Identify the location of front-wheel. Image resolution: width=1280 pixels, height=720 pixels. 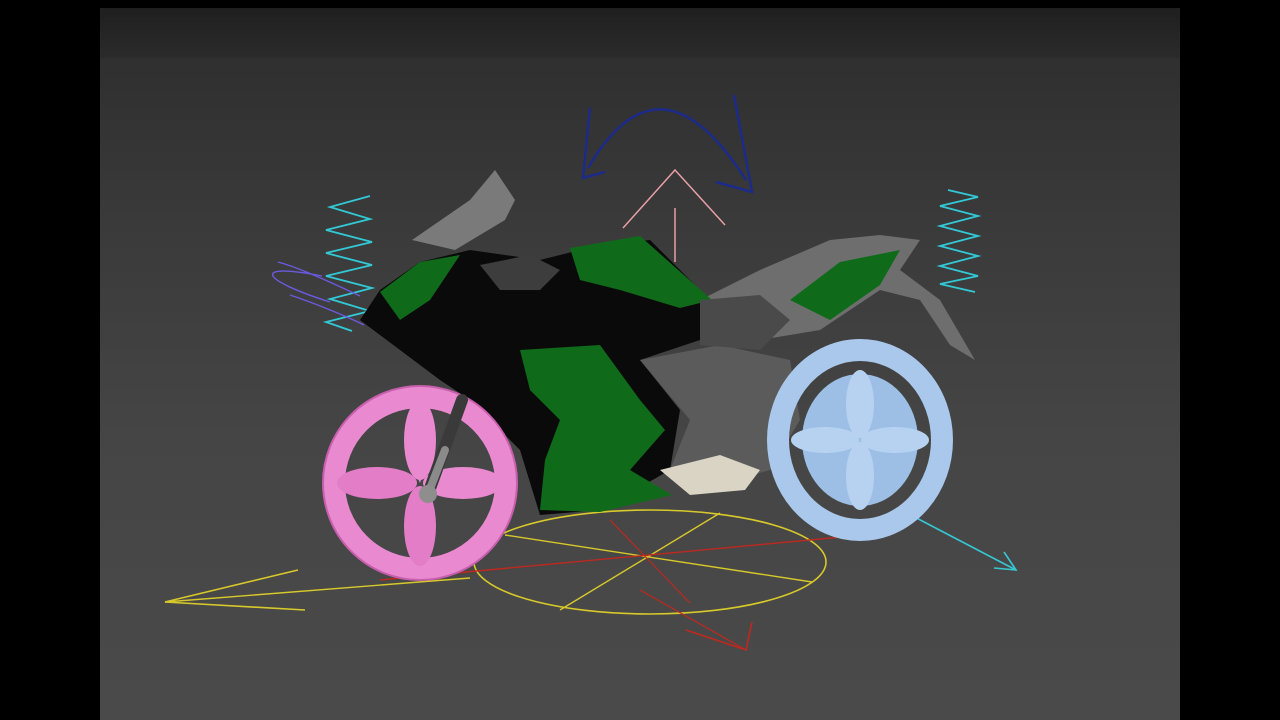
(420, 483).